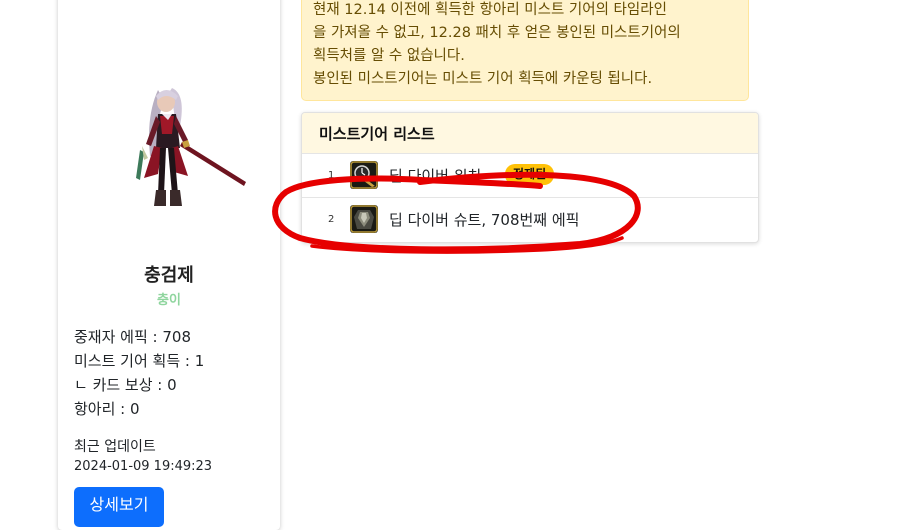  Describe the element at coordinates (389, 56) in the screenshot. I see `notice-line: 획득처를 알 수 없습니다.` at that location.